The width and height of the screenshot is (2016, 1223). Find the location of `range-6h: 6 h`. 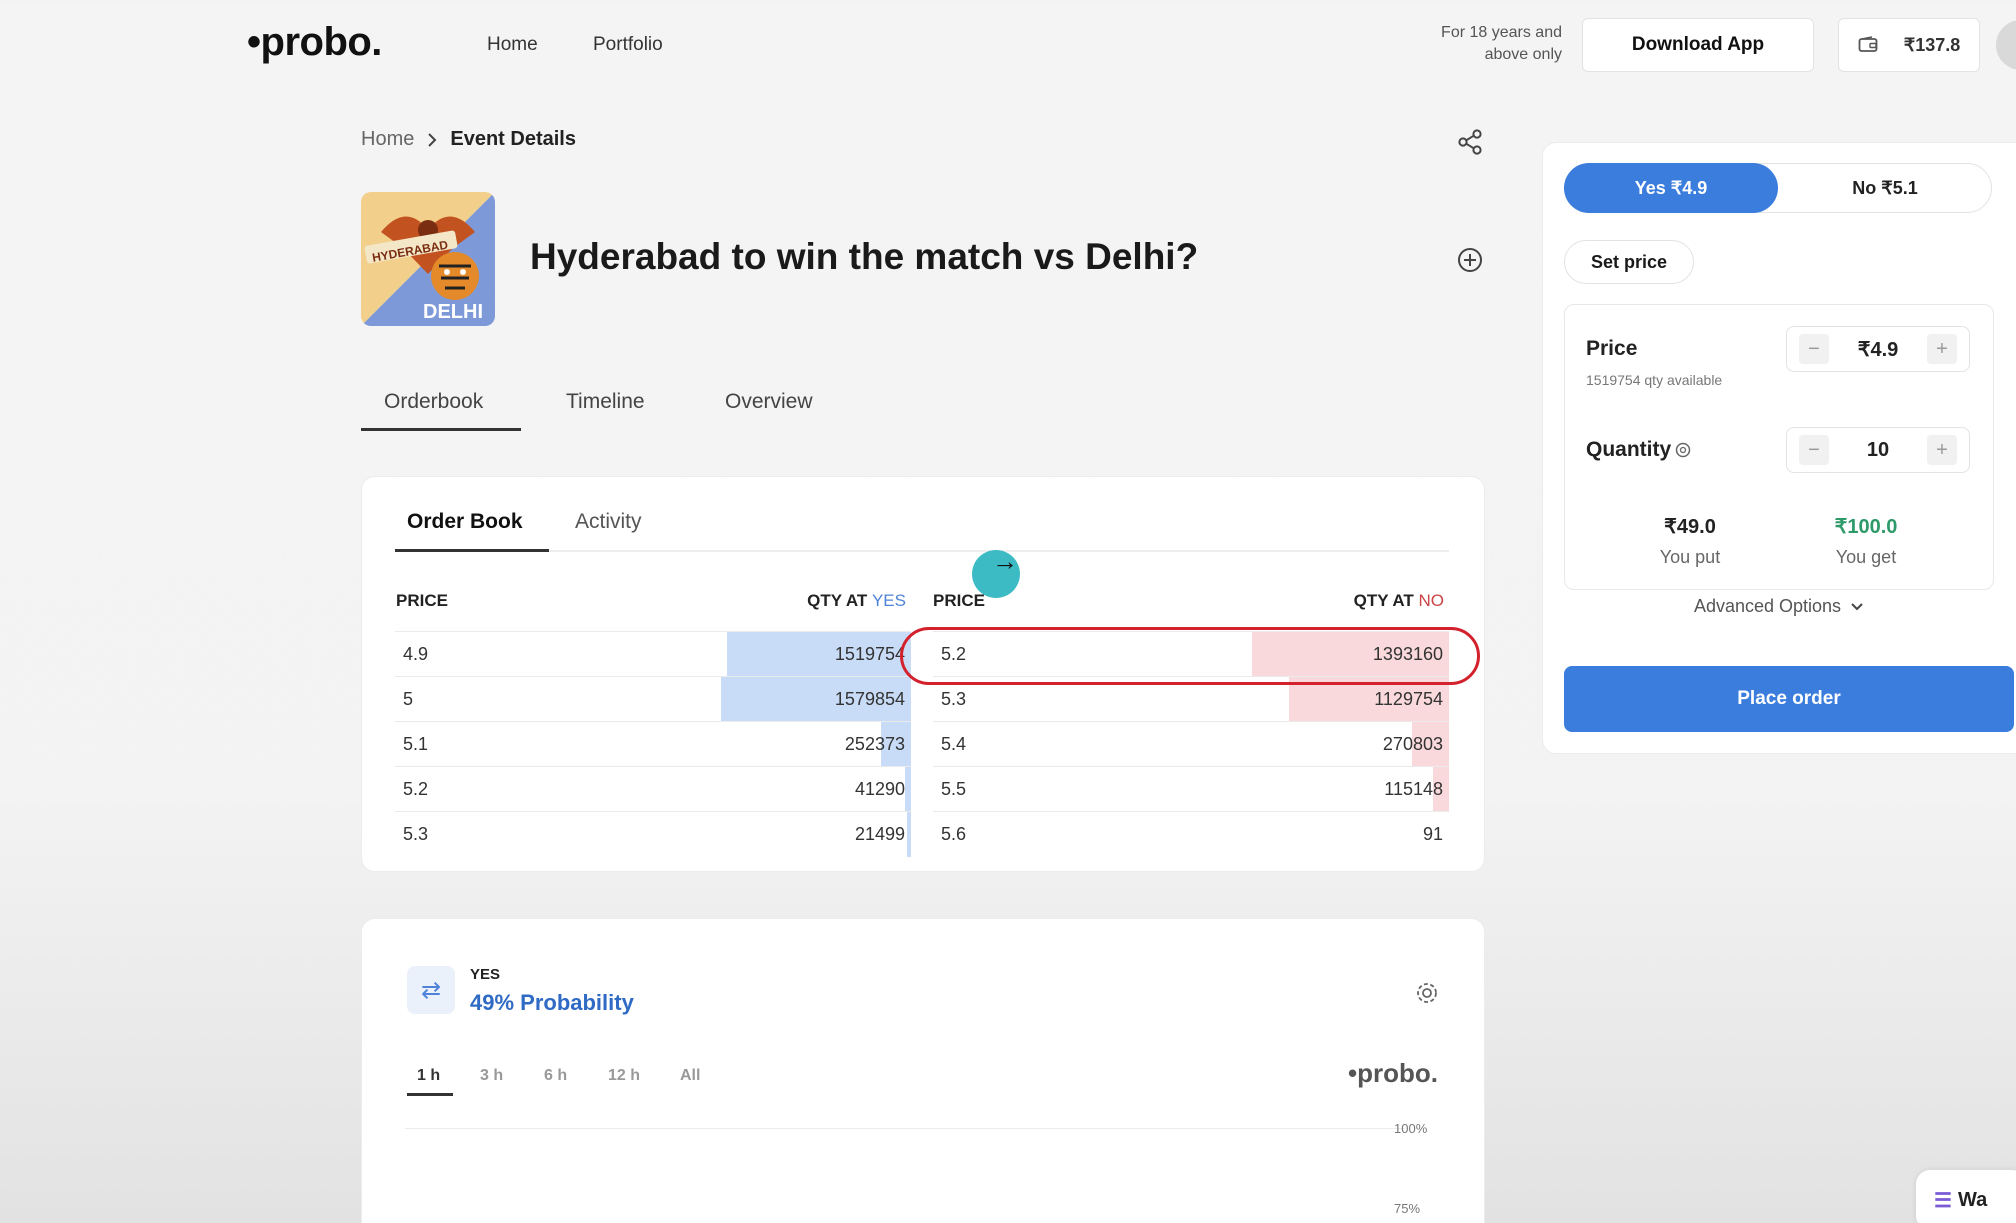

range-6h: 6 h is located at coordinates (555, 1076).